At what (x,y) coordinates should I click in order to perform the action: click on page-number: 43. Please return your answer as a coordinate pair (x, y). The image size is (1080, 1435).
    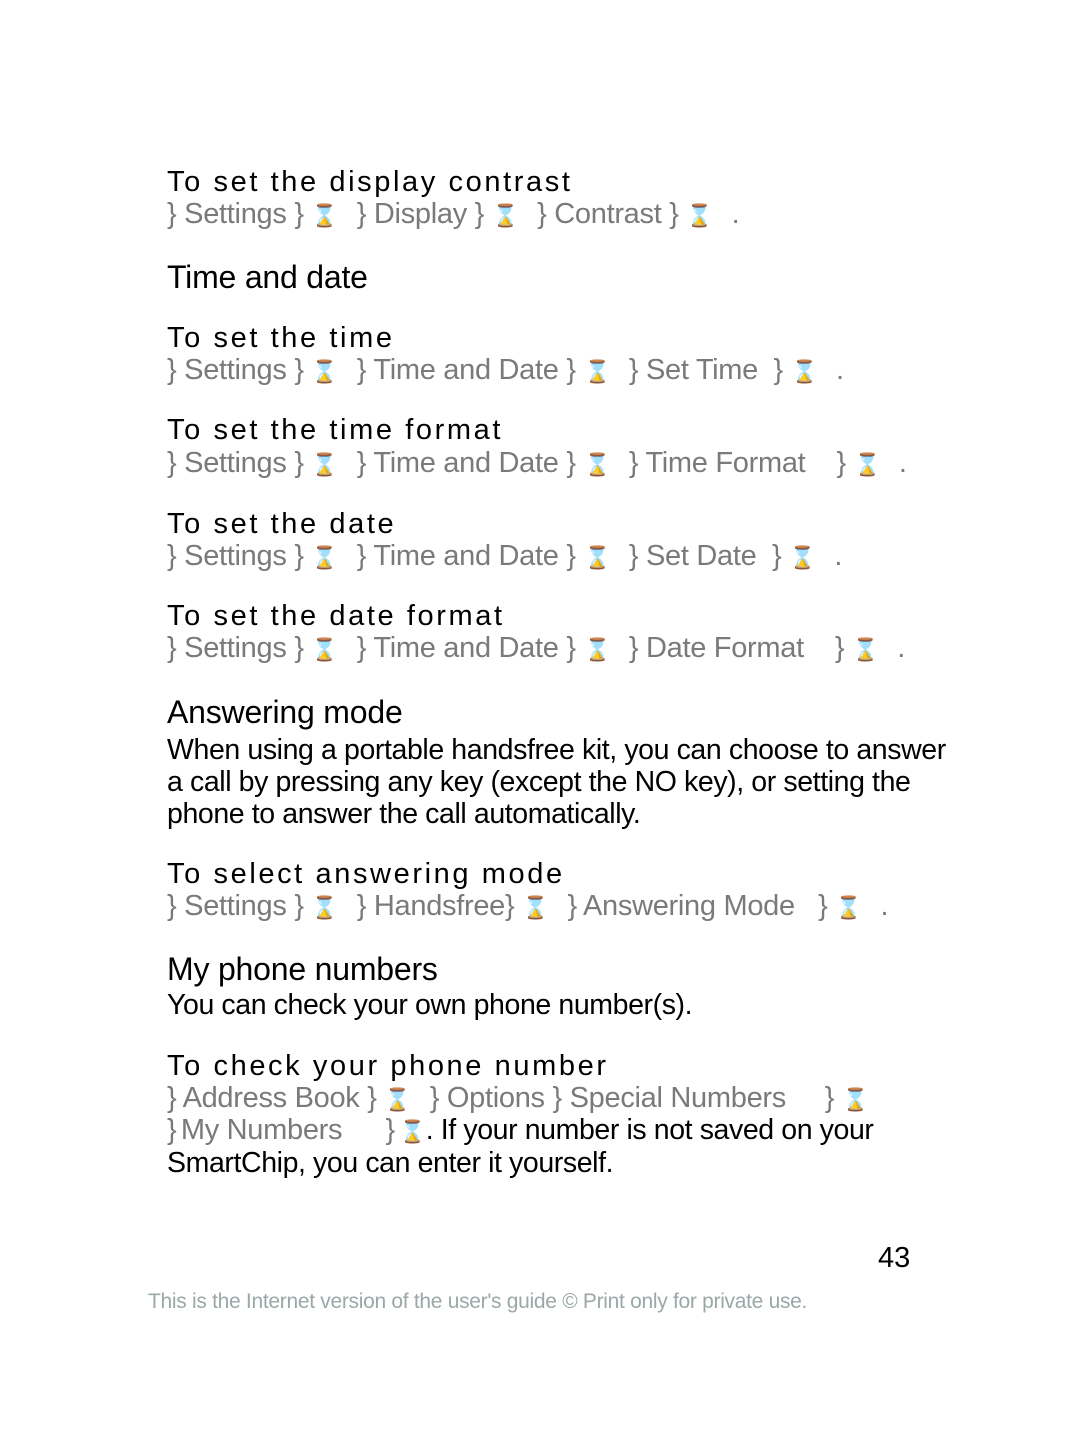
    Looking at the image, I should click on (894, 1258).